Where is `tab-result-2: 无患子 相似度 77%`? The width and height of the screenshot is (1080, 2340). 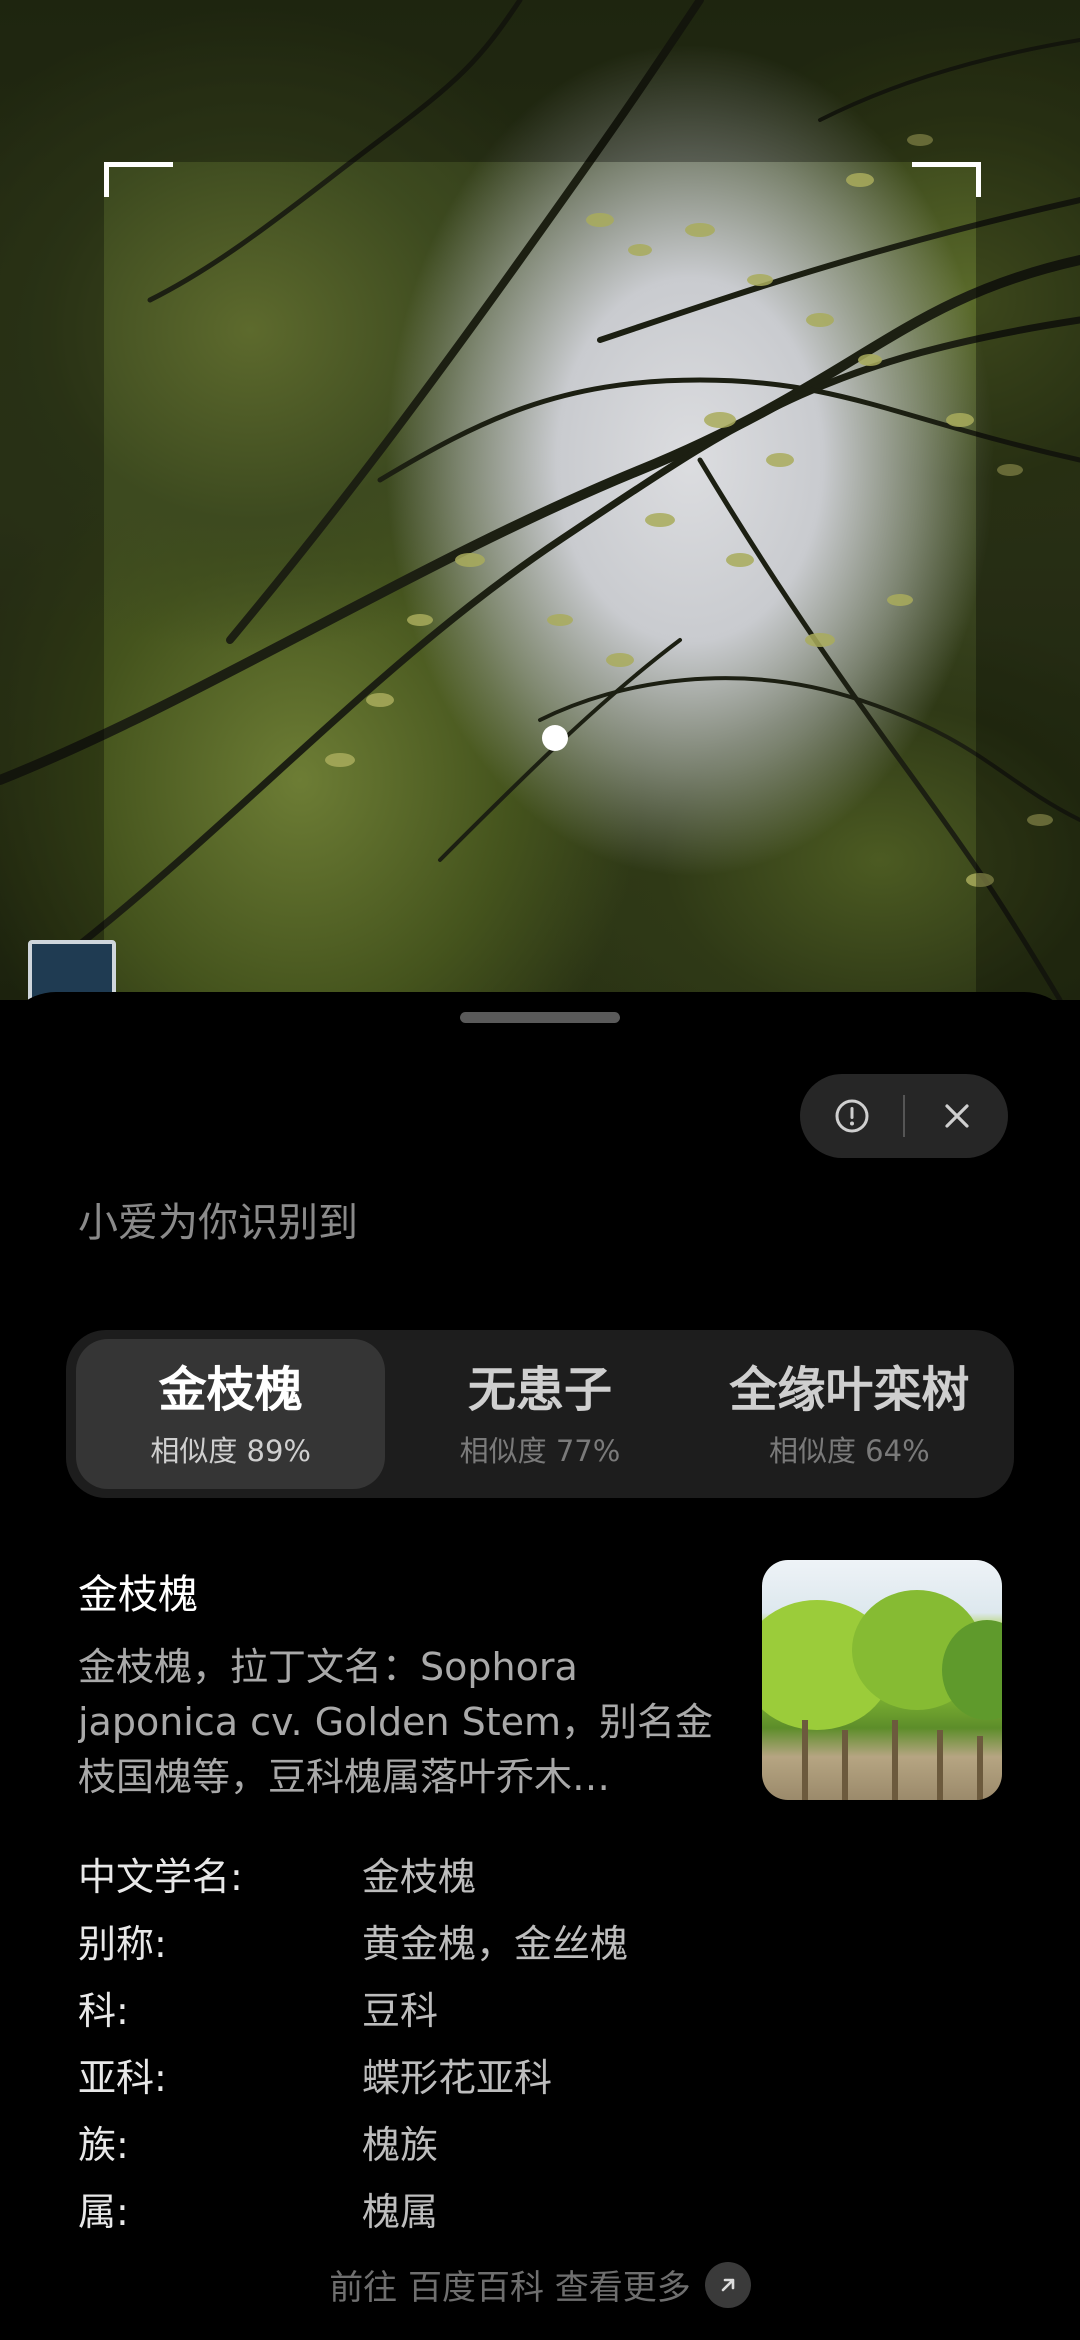
tab-result-2: 无患子 相似度 77% is located at coordinates (539, 1414).